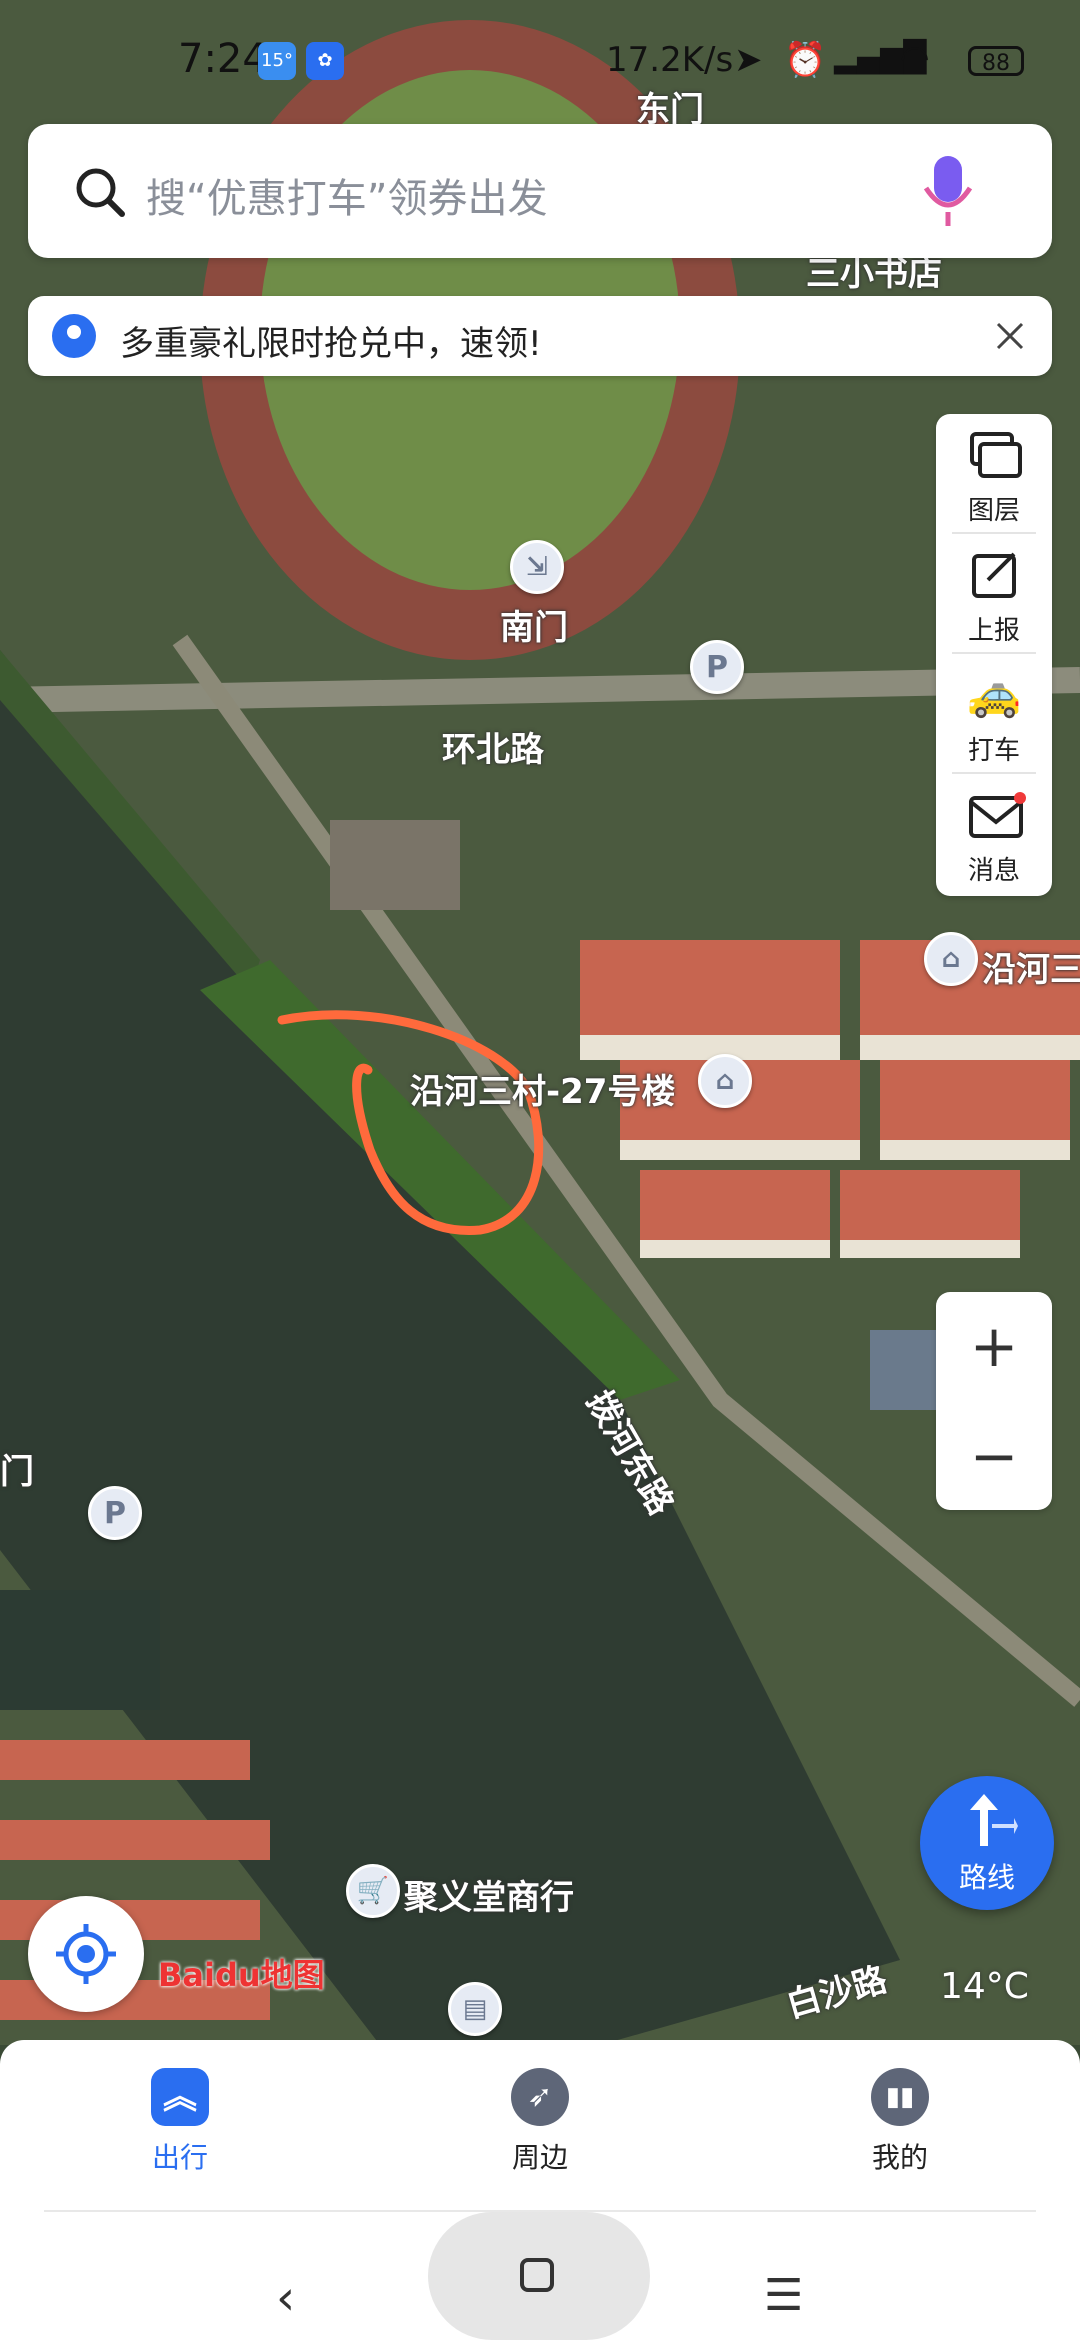 The width and height of the screenshot is (1080, 2340). What do you see at coordinates (670, 60) in the screenshot?
I see `network-speed: 17.2K/s` at bounding box center [670, 60].